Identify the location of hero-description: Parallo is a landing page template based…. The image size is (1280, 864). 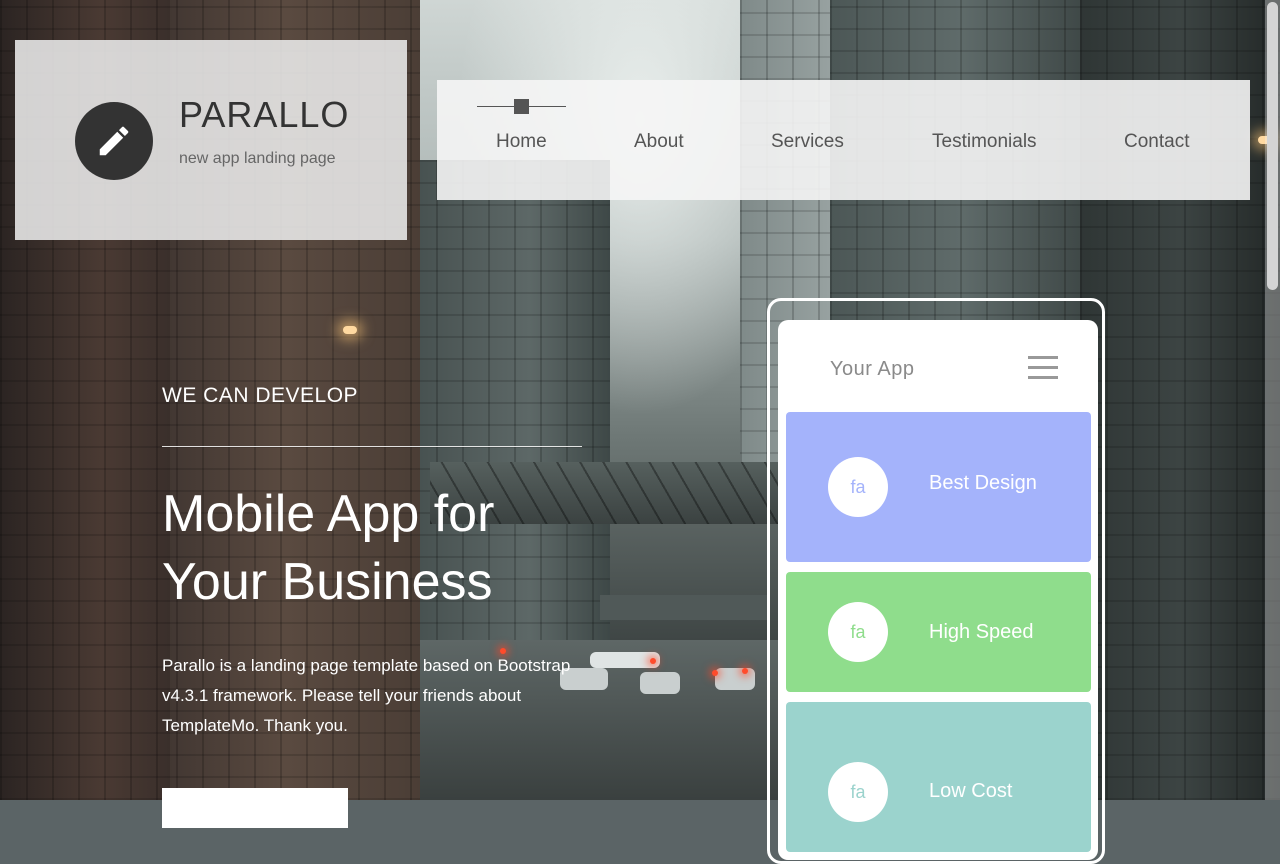
(366, 695).